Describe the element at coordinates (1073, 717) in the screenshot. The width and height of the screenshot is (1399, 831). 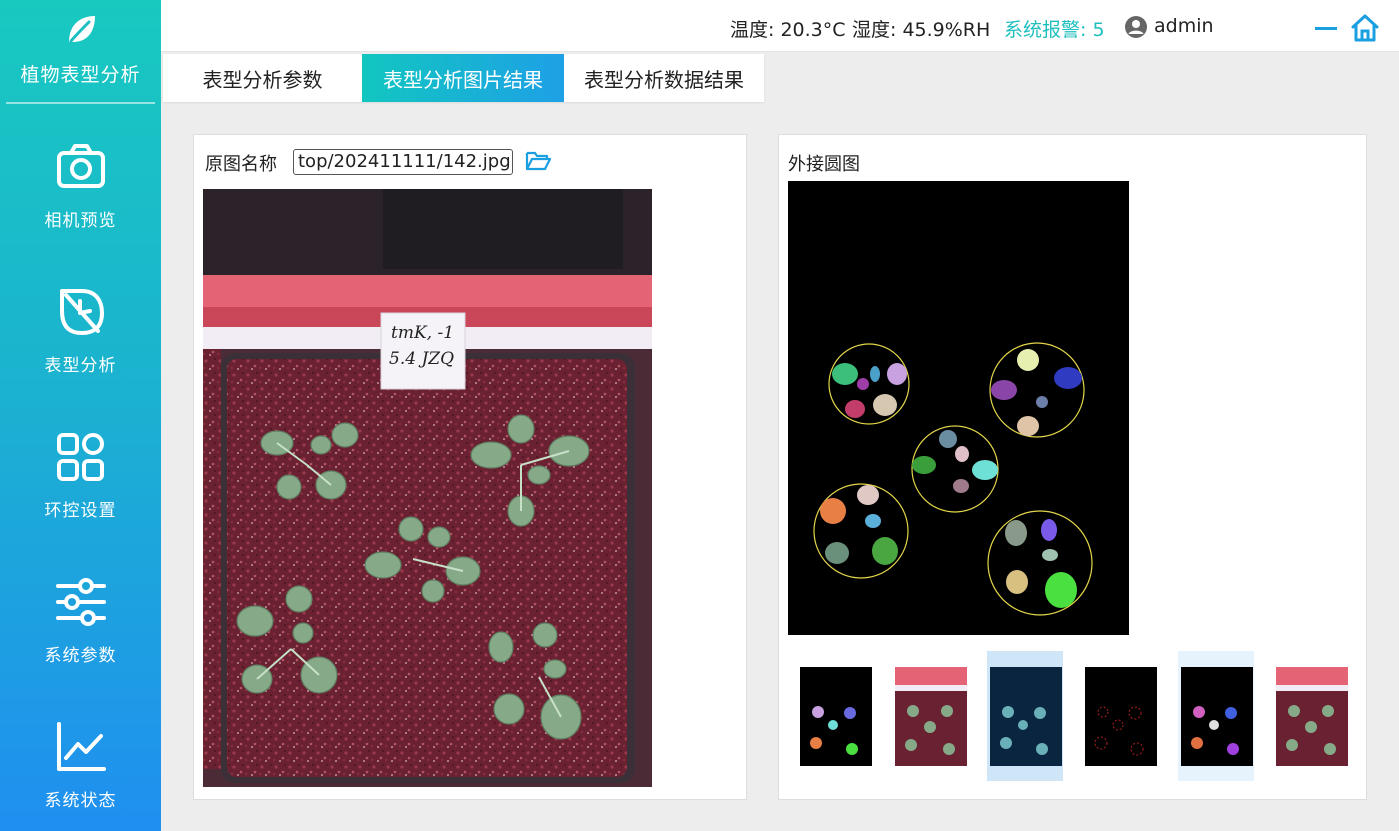
I see `thumbnail-strip` at that location.